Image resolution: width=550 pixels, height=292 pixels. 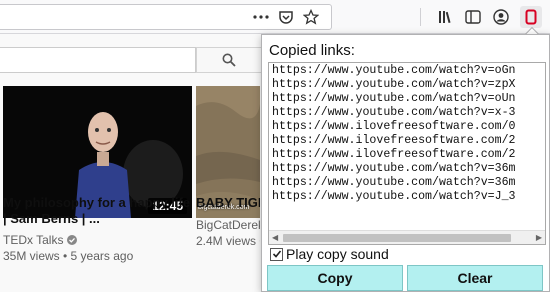 What do you see at coordinates (539, 238) in the screenshot?
I see `scroll-right-icon: ▶` at bounding box center [539, 238].